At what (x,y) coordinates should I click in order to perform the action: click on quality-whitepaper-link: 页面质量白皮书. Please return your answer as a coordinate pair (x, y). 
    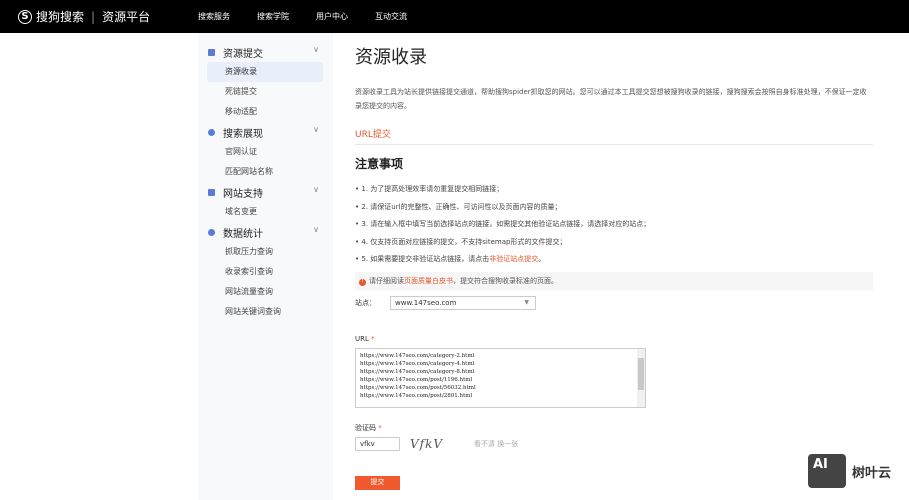
    Looking at the image, I should click on (428, 281).